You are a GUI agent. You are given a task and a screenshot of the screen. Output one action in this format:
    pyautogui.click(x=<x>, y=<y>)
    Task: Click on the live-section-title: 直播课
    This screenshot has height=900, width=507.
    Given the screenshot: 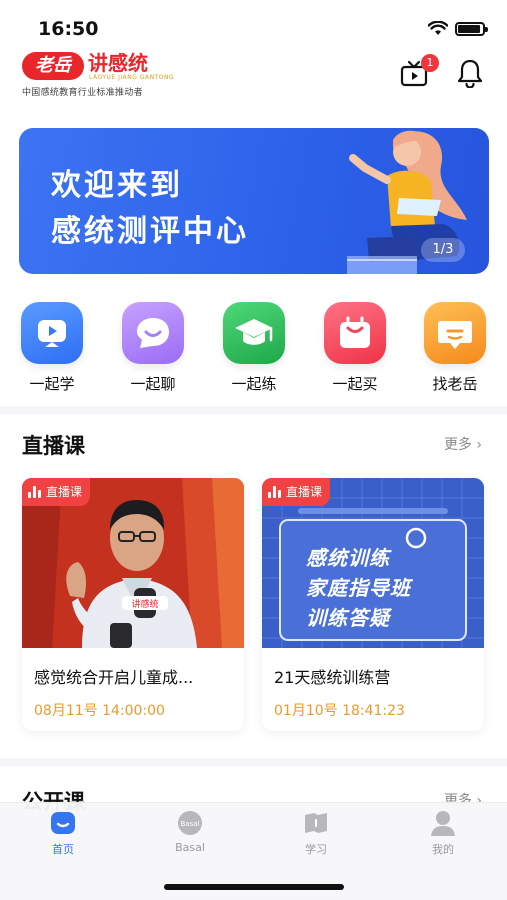 What is the action you would take?
    pyautogui.click(x=53, y=446)
    